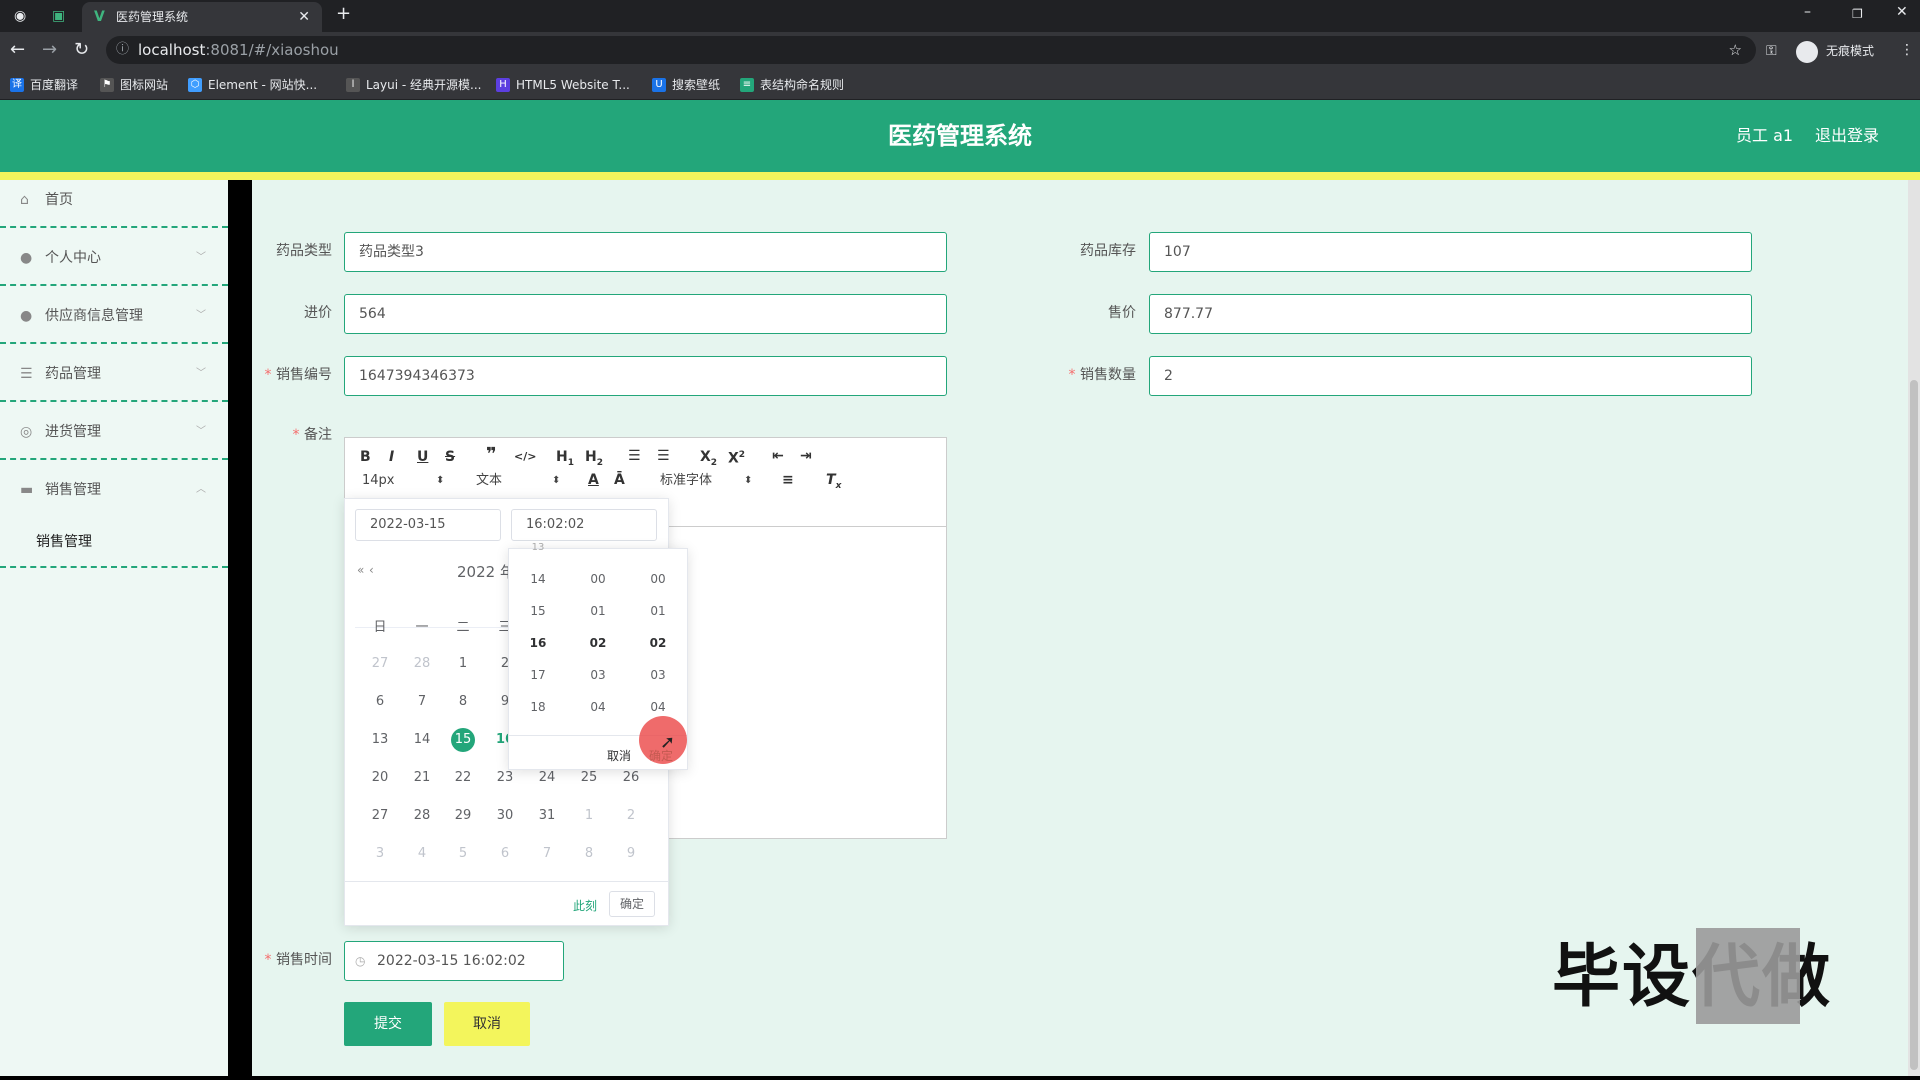  What do you see at coordinates (598, 707) in the screenshot?
I see `minute-option: 04` at bounding box center [598, 707].